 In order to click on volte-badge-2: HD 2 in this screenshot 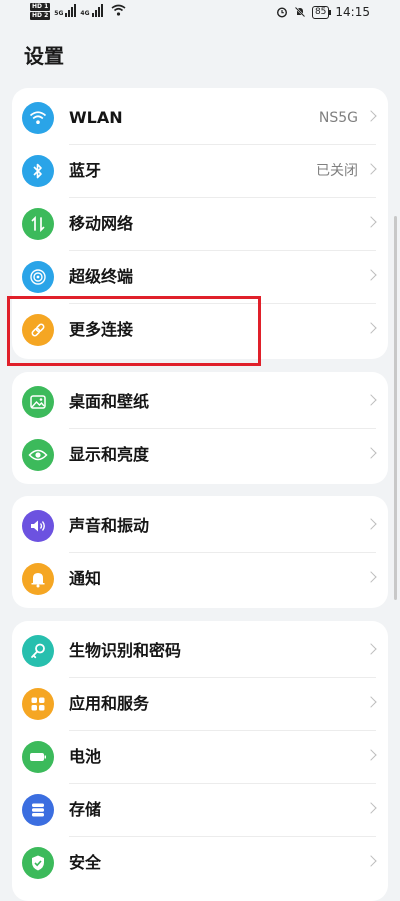, I will do `click(40, 16)`.